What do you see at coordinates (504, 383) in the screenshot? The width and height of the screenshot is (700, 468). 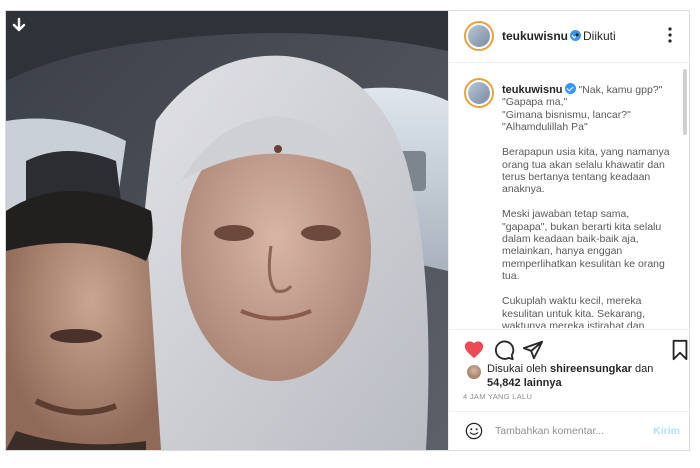 I see `likes-count: 54,842` at bounding box center [504, 383].